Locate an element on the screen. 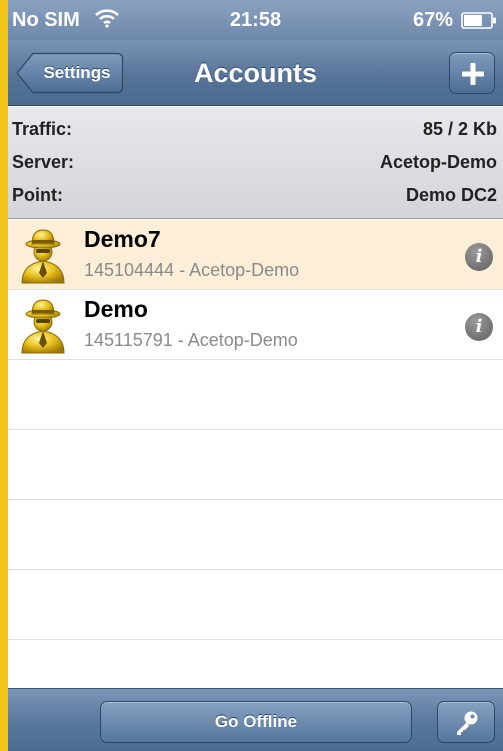  add-account-button is located at coordinates (472, 73).